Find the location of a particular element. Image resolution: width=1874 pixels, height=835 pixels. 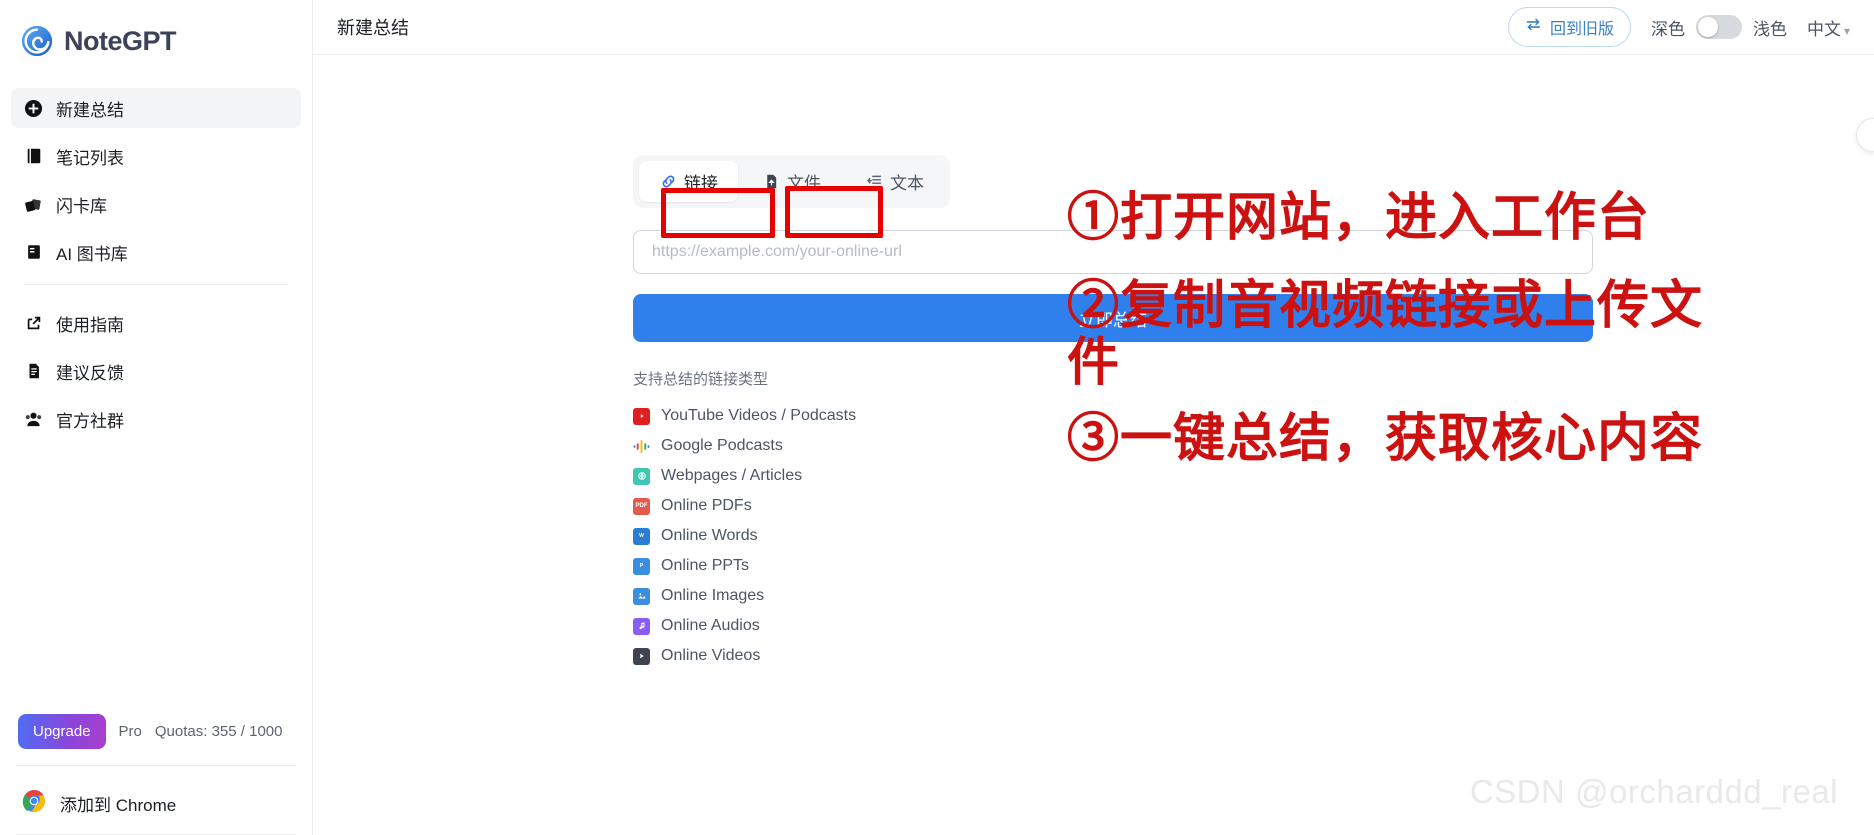

type-label: YouTube Videos / Podcasts is located at coordinates (759, 415).